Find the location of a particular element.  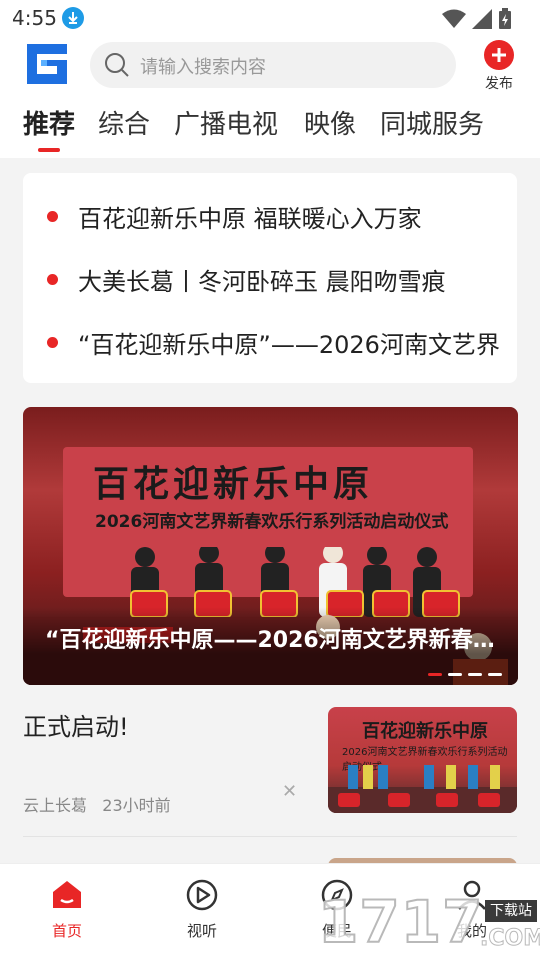

list-item: “百花迎新乐中原”——2026河南文艺界 is located at coordinates (270, 341).